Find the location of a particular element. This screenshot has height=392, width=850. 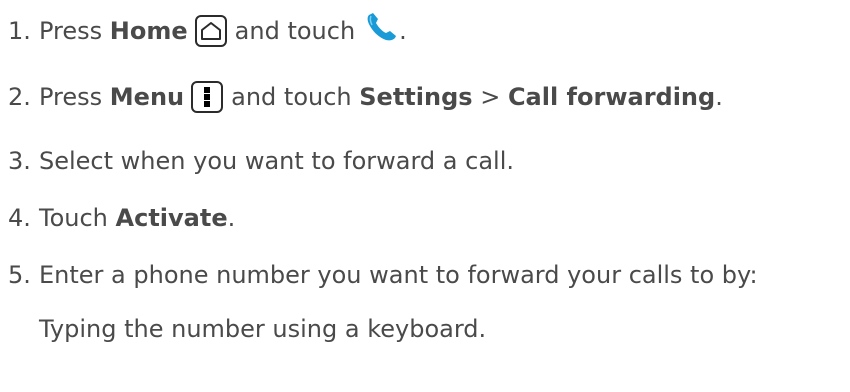

call-forwarding-label: Call forwarding is located at coordinates (611, 97).